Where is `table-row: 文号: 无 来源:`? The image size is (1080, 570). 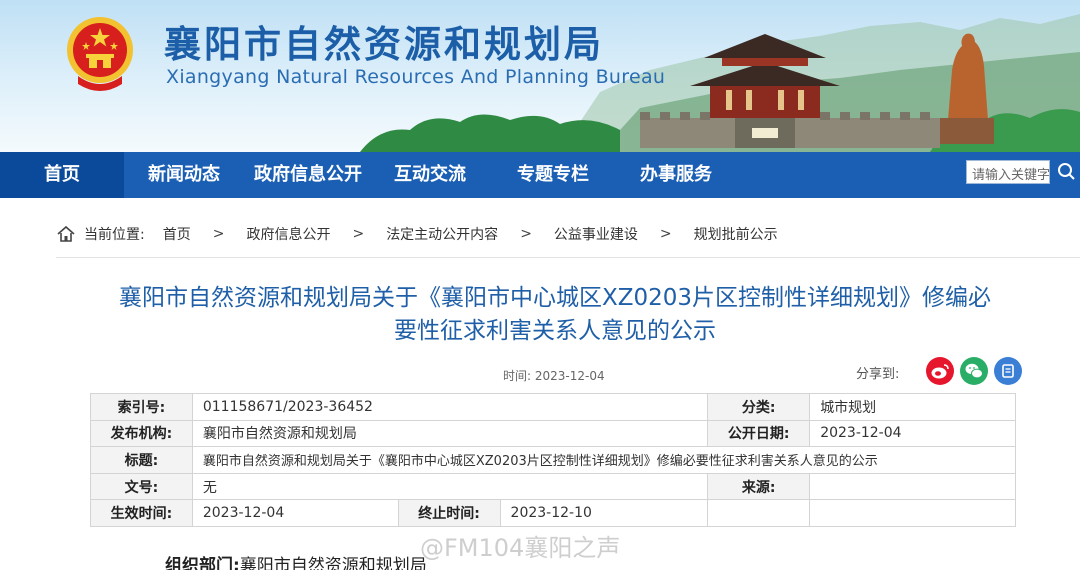
table-row: 文号: 无 来源: is located at coordinates (553, 486).